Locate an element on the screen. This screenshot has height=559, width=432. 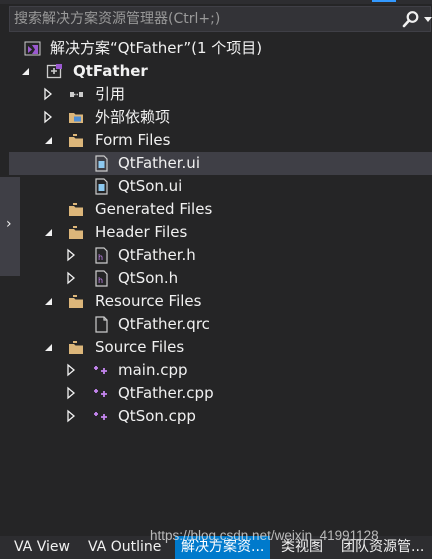
tab-va-view: VA View is located at coordinates (42, 547).